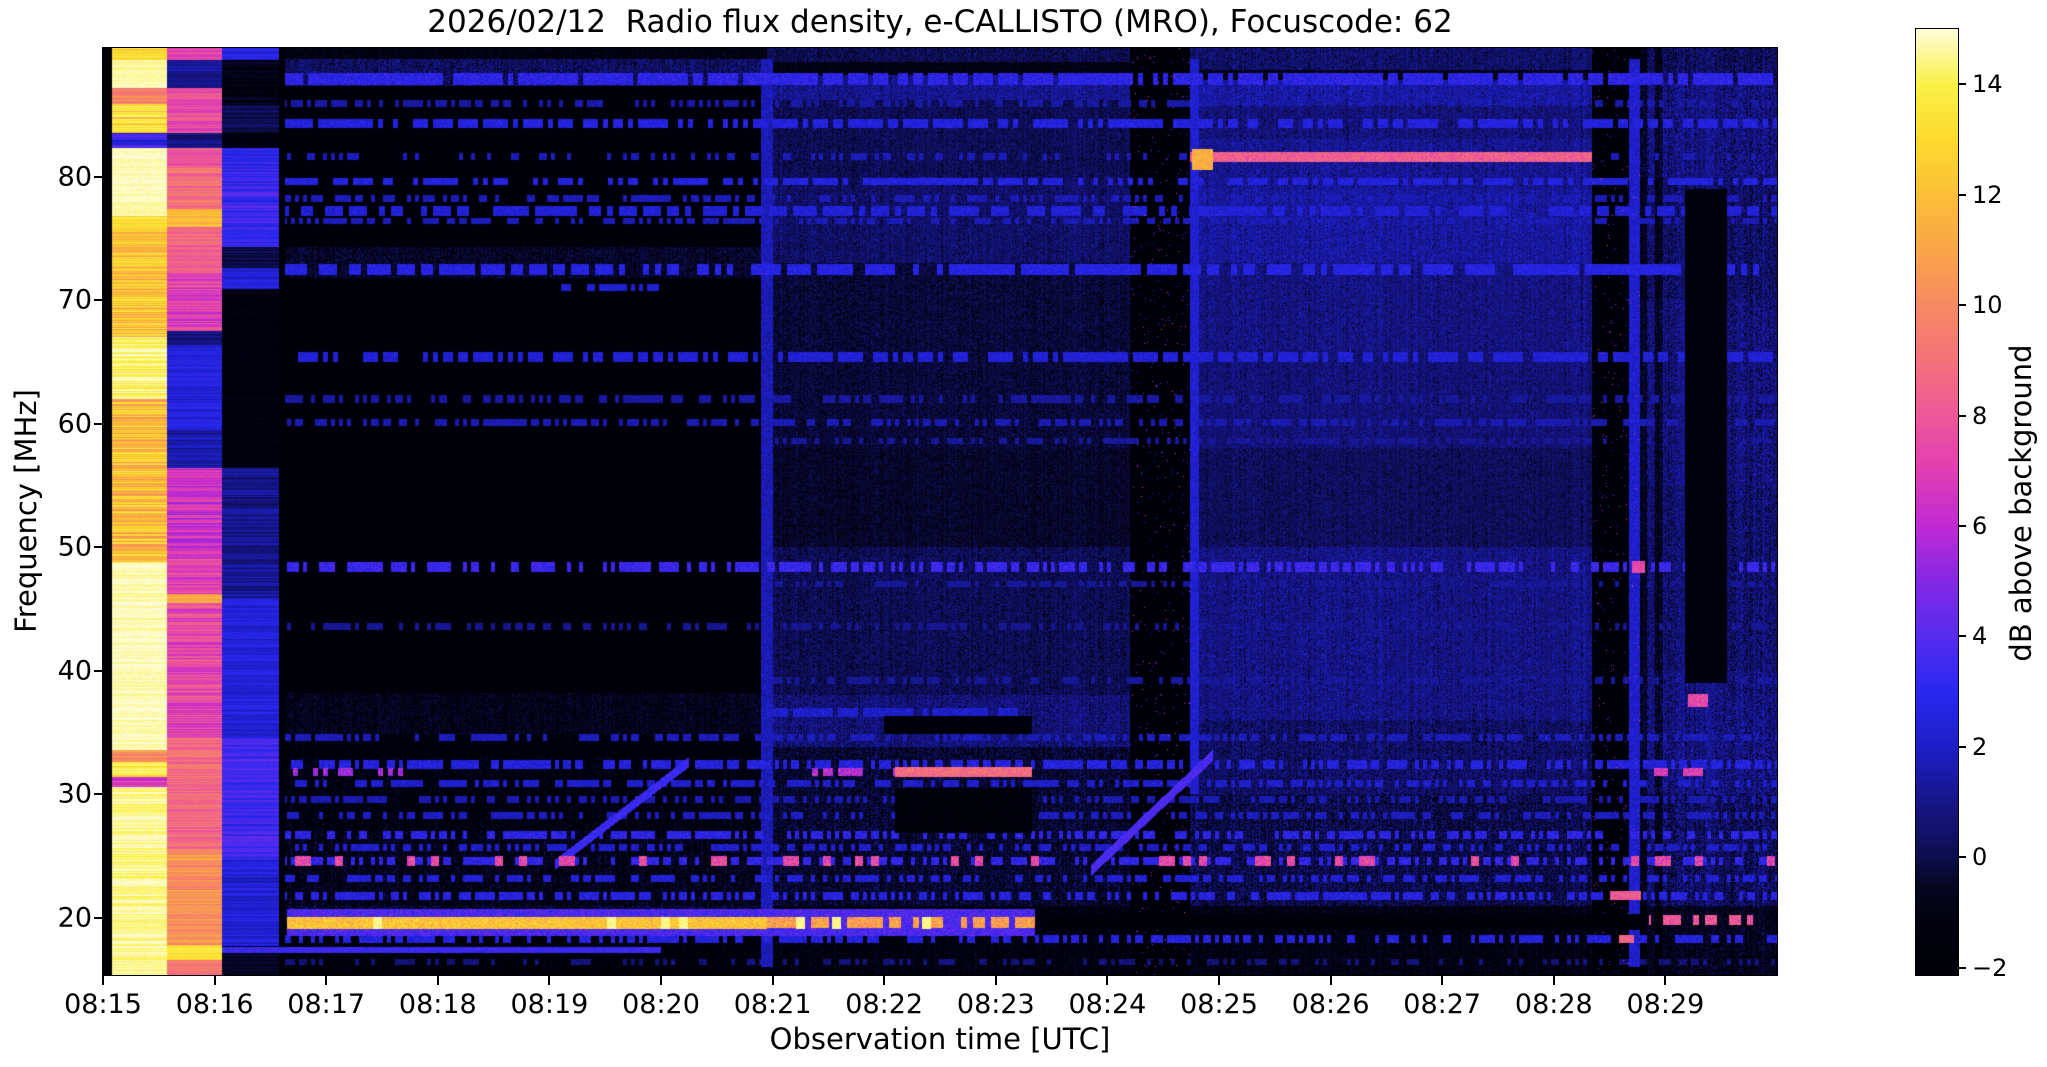 The height and width of the screenshot is (1067, 2047). I want to click on x-tick-label: 08:15, so click(103, 1004).